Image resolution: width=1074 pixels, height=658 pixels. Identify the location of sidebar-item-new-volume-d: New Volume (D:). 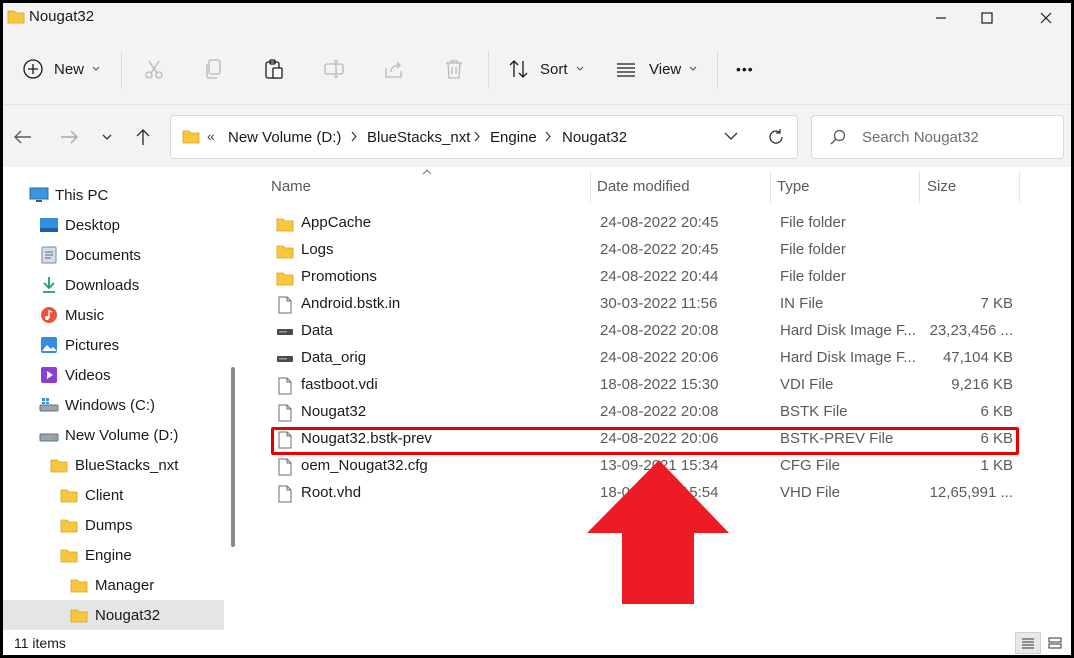
(134, 435).